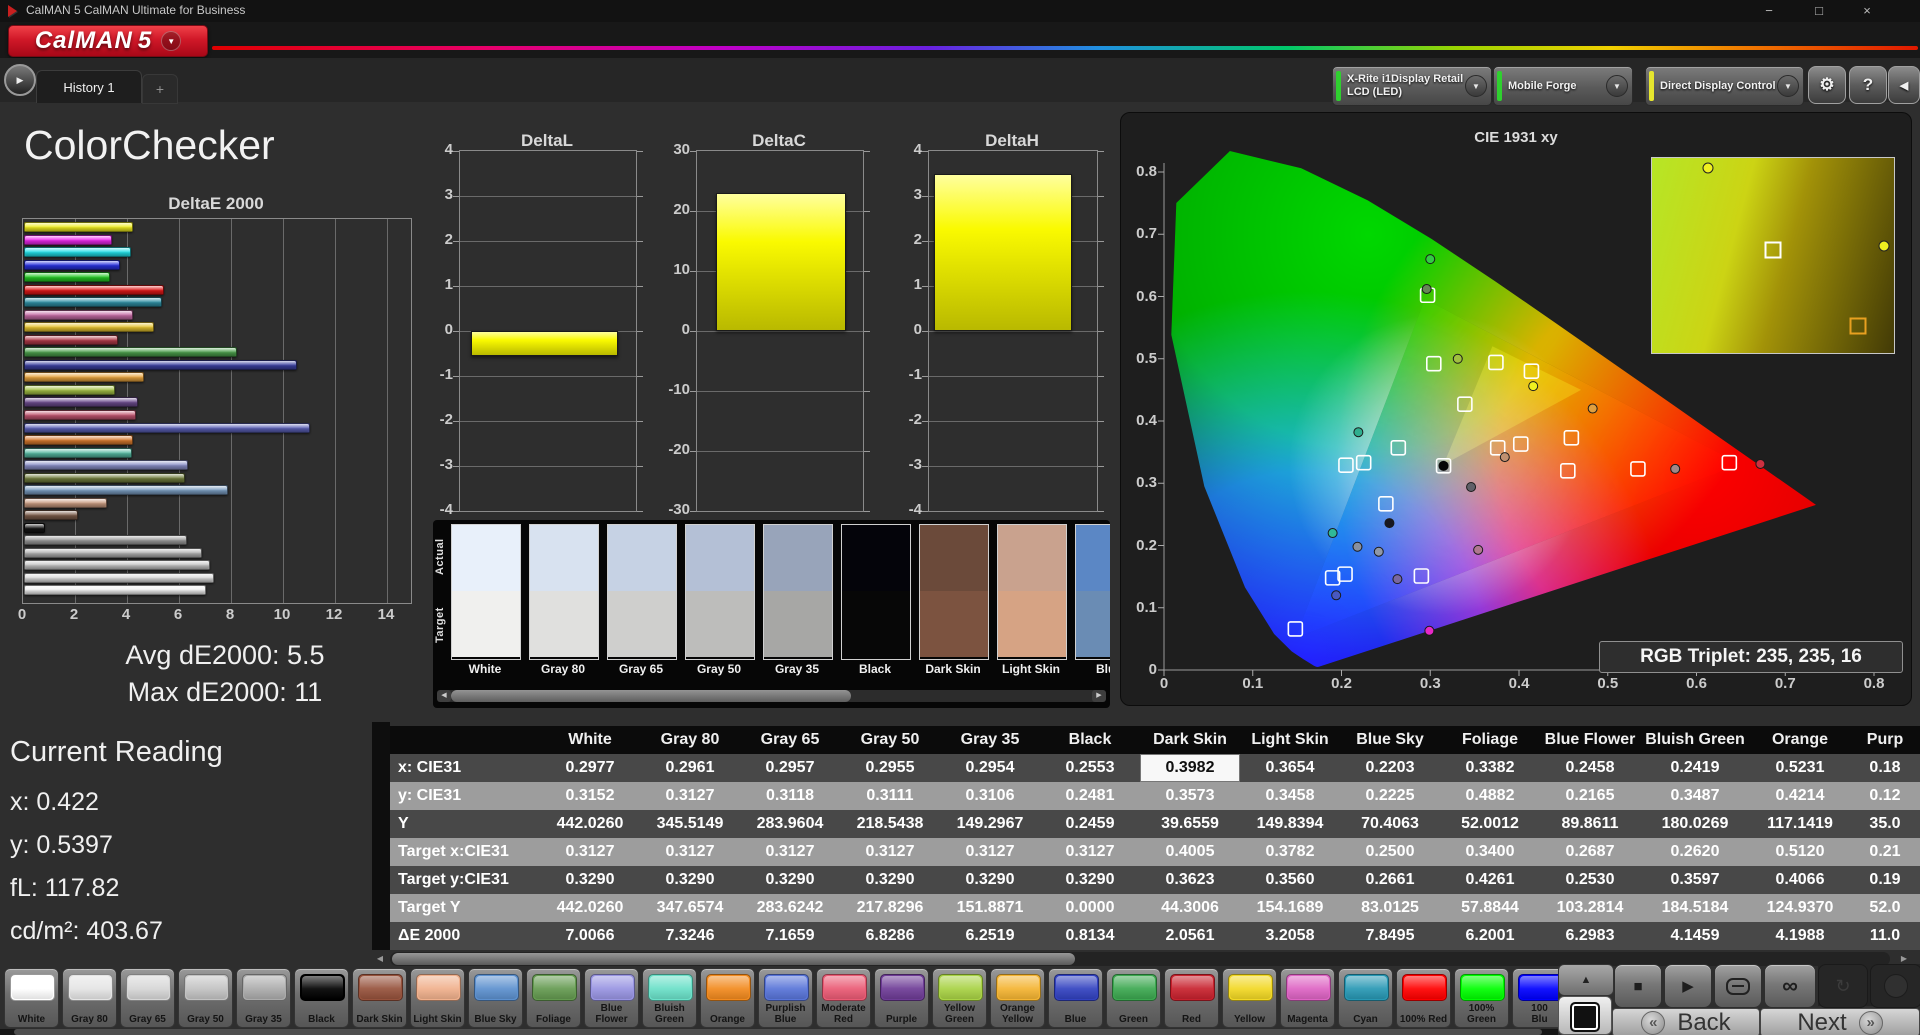 The width and height of the screenshot is (1920, 1035). What do you see at coordinates (959, 998) in the screenshot?
I see `patch-button-yellow-green: Yellow Green` at bounding box center [959, 998].